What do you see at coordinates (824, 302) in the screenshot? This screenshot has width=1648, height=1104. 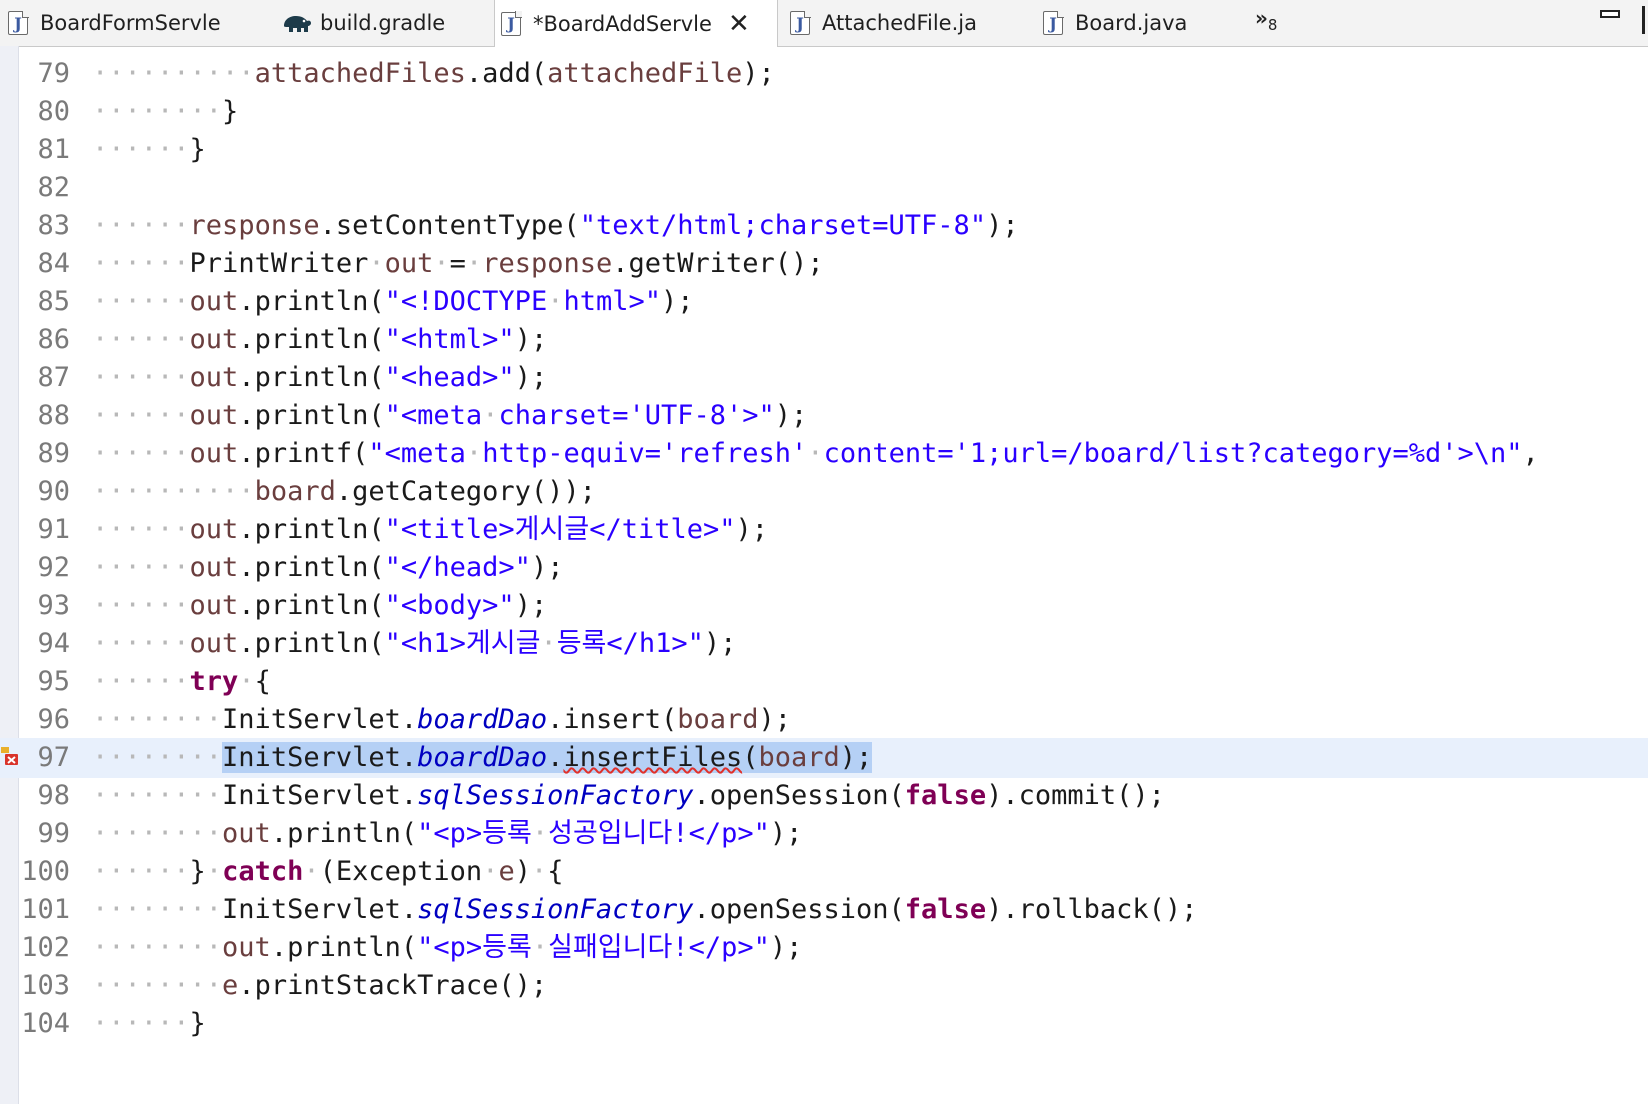 I see `code-line: 85 ······out.println("<!DOCTYPE·html>");` at bounding box center [824, 302].